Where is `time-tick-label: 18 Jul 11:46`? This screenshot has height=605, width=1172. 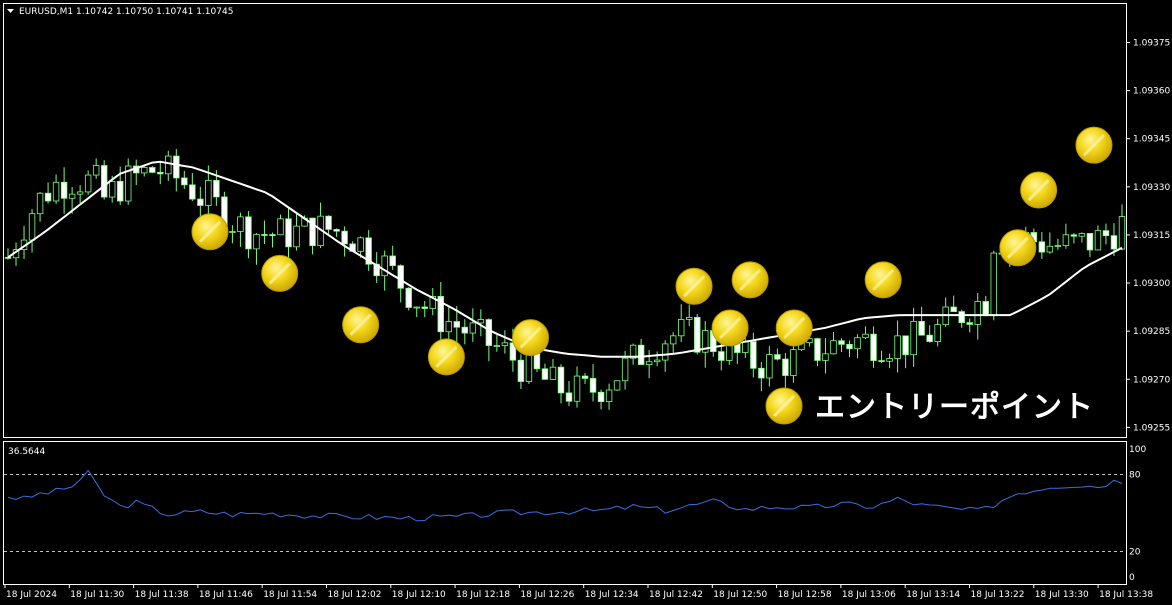
time-tick-label: 18 Jul 11:46 is located at coordinates (226, 595).